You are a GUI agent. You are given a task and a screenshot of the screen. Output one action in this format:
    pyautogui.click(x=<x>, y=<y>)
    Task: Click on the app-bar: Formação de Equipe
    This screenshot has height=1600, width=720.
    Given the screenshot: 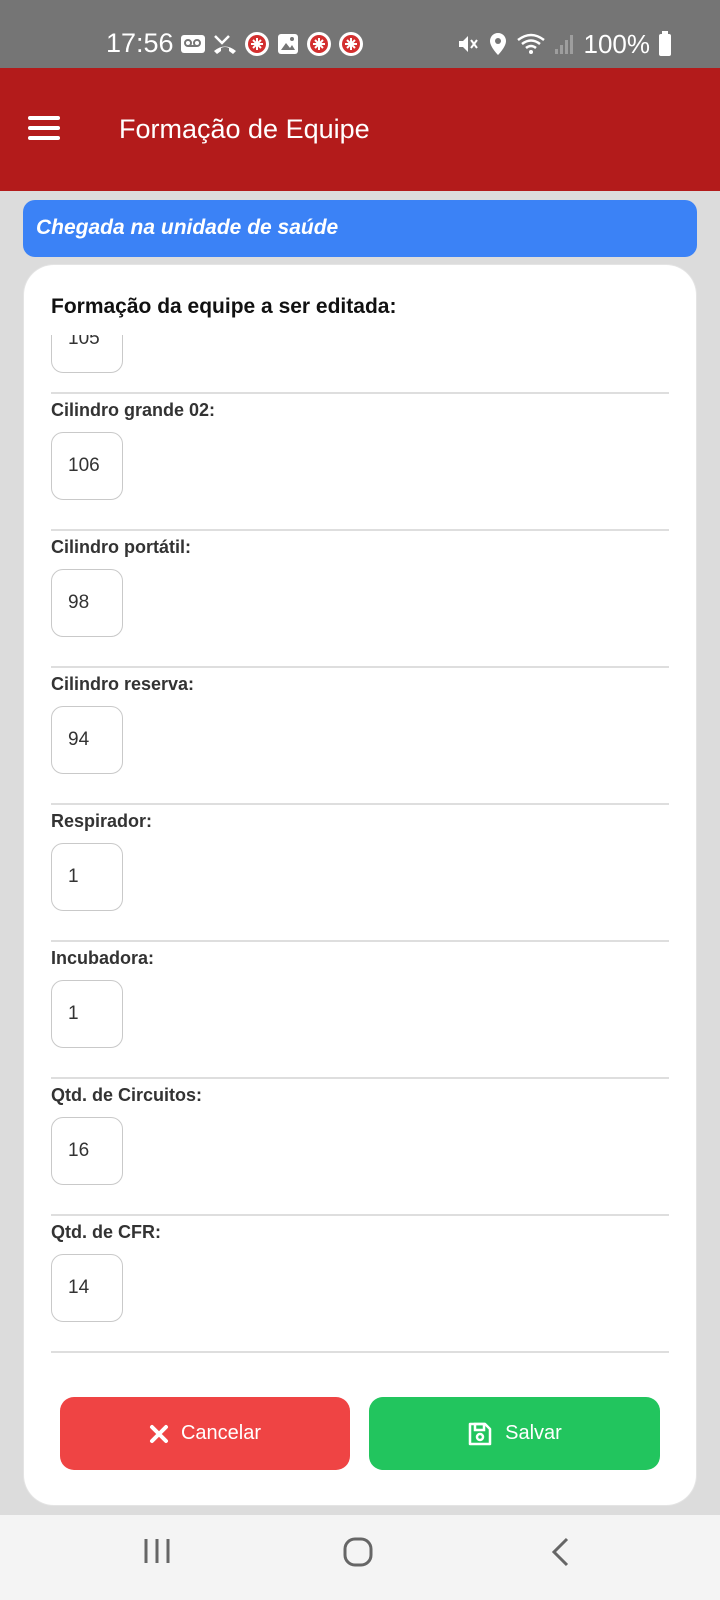 What is the action you would take?
    pyautogui.click(x=360, y=129)
    